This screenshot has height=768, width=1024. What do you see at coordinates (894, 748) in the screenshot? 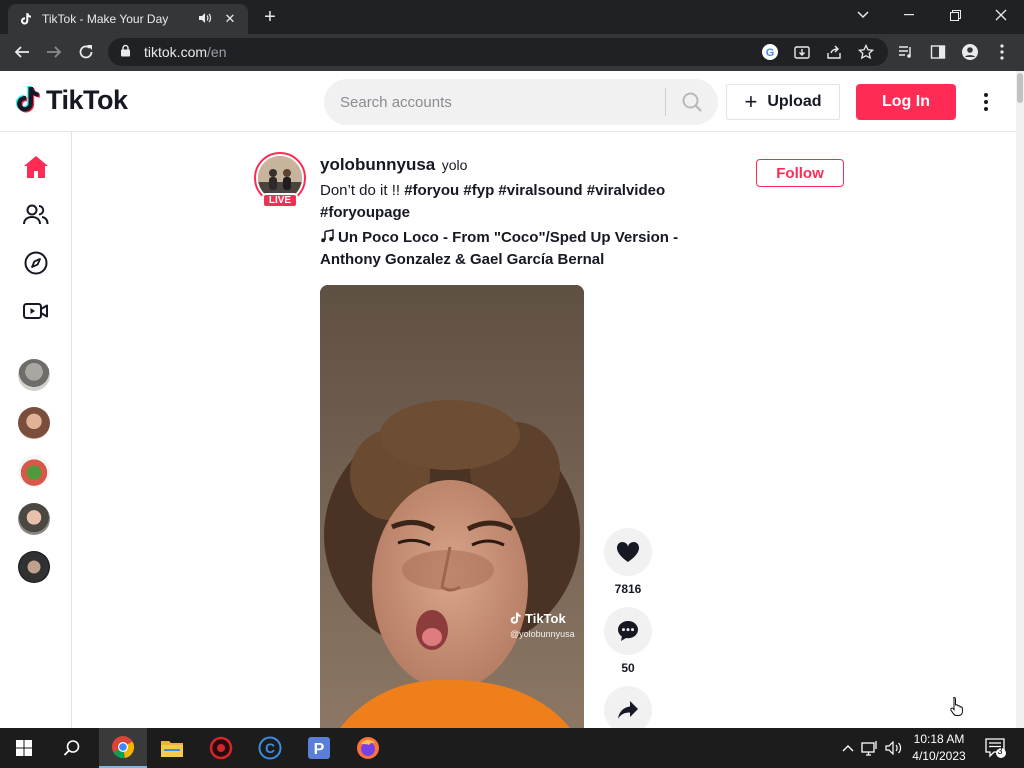
I see `volume-icon` at bounding box center [894, 748].